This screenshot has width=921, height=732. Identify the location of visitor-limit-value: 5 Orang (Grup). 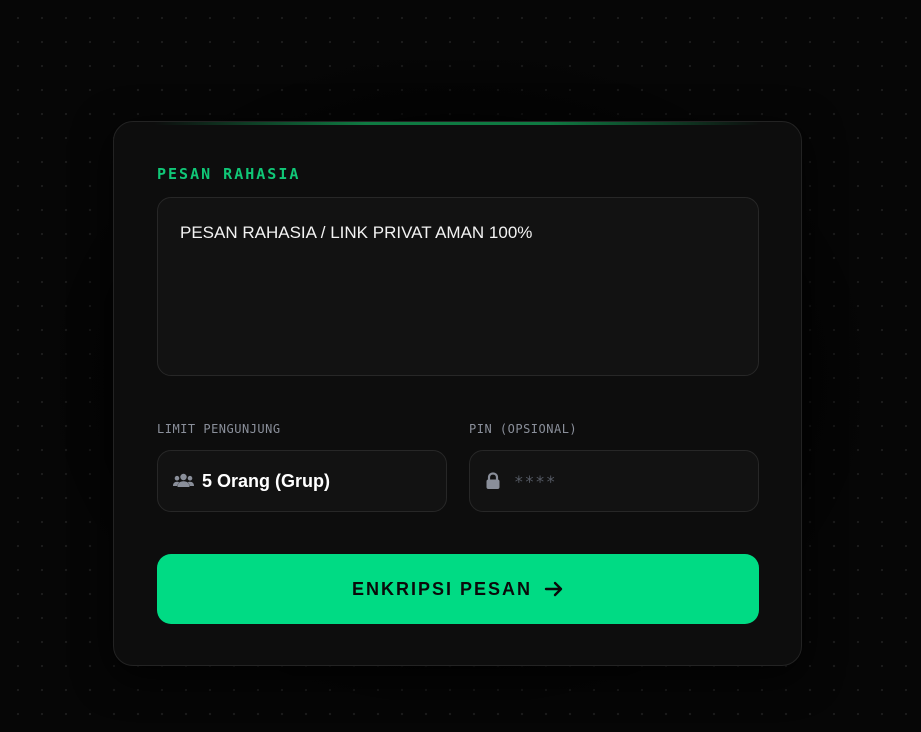
(266, 480).